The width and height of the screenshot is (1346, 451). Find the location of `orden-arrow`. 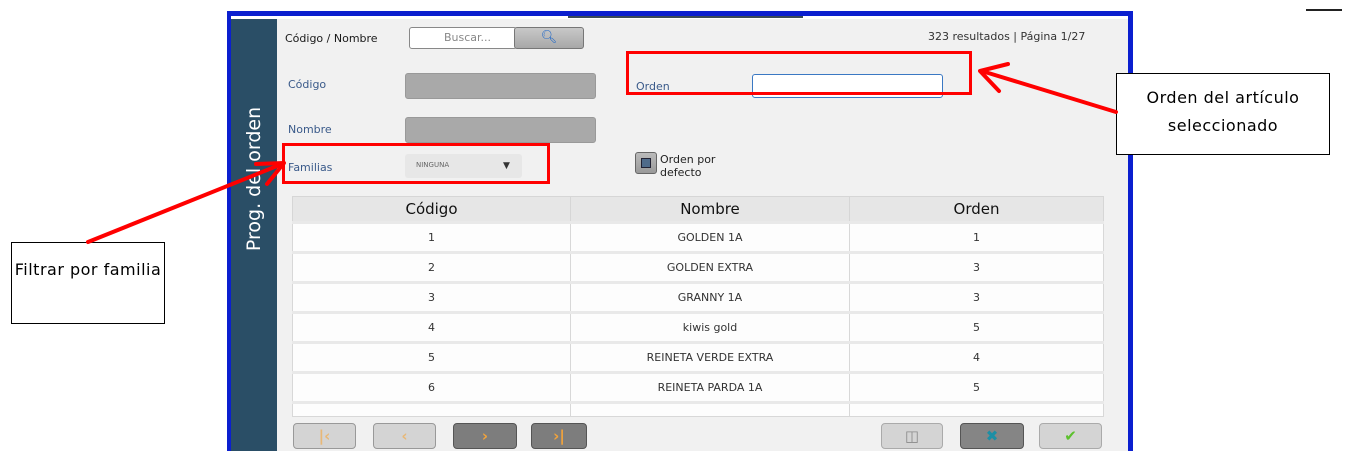

orden-arrow is located at coordinates (1050, 92).